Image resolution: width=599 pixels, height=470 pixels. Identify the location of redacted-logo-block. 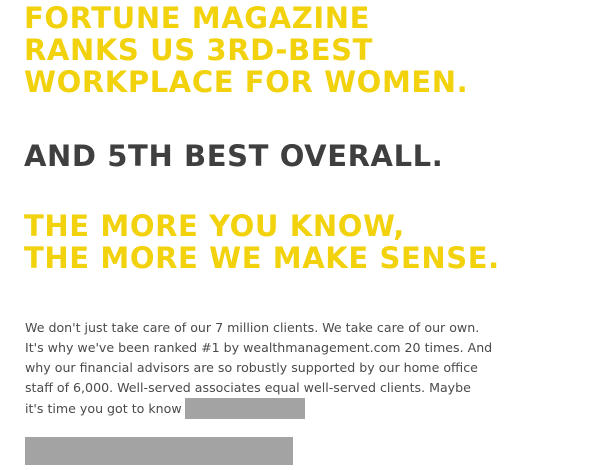
(159, 451).